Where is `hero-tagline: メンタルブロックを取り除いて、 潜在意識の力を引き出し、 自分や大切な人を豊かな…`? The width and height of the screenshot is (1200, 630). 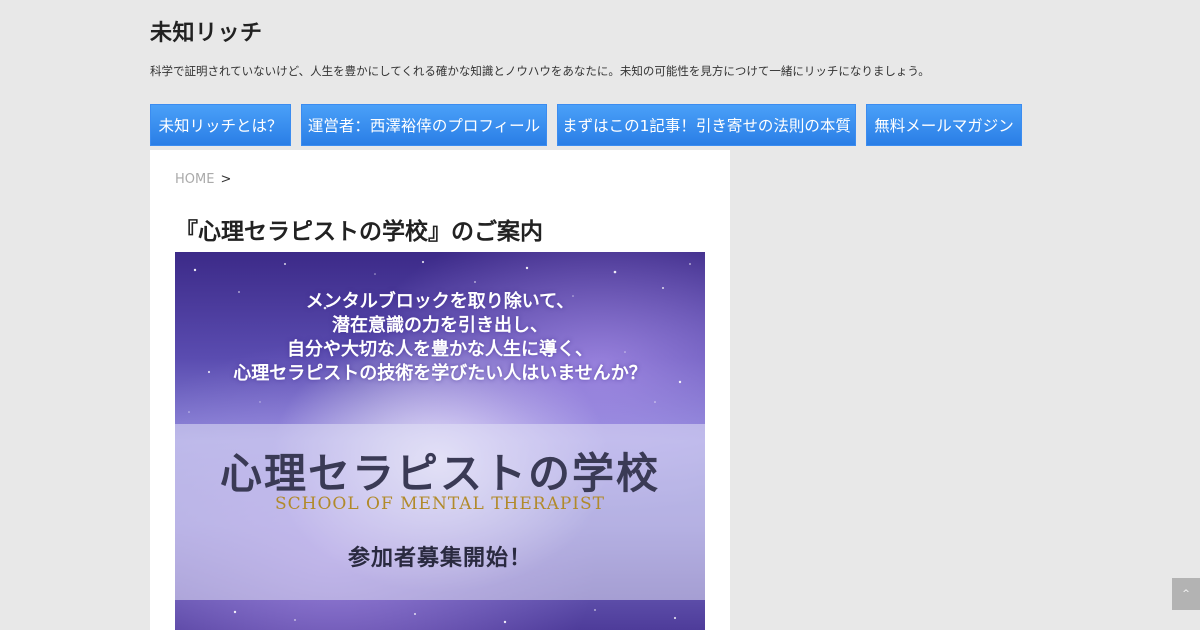 hero-tagline: メンタルブロックを取り除いて、 潜在意識の力を引き出し、 自分や大切な人を豊かな… is located at coordinates (440, 338).